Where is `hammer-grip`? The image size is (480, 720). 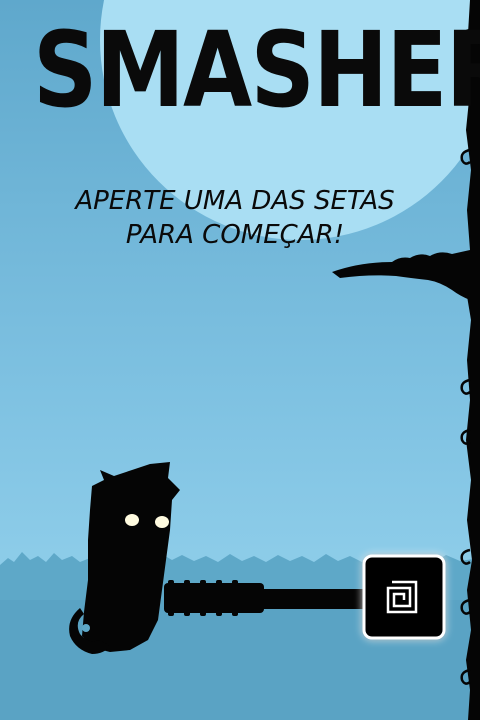
hammer-grip is located at coordinates (214, 598).